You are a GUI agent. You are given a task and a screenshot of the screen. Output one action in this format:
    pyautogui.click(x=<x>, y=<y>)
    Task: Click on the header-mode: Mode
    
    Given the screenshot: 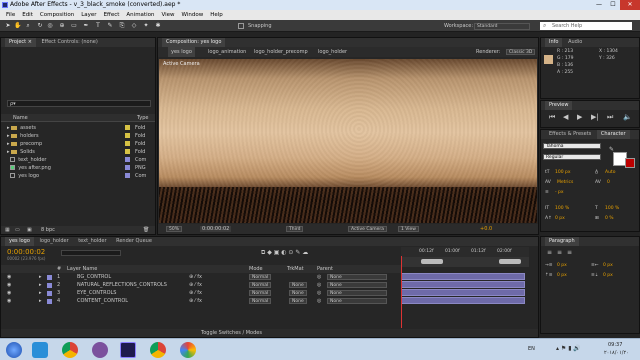 What is the action you would take?
    pyautogui.click(x=256, y=269)
    